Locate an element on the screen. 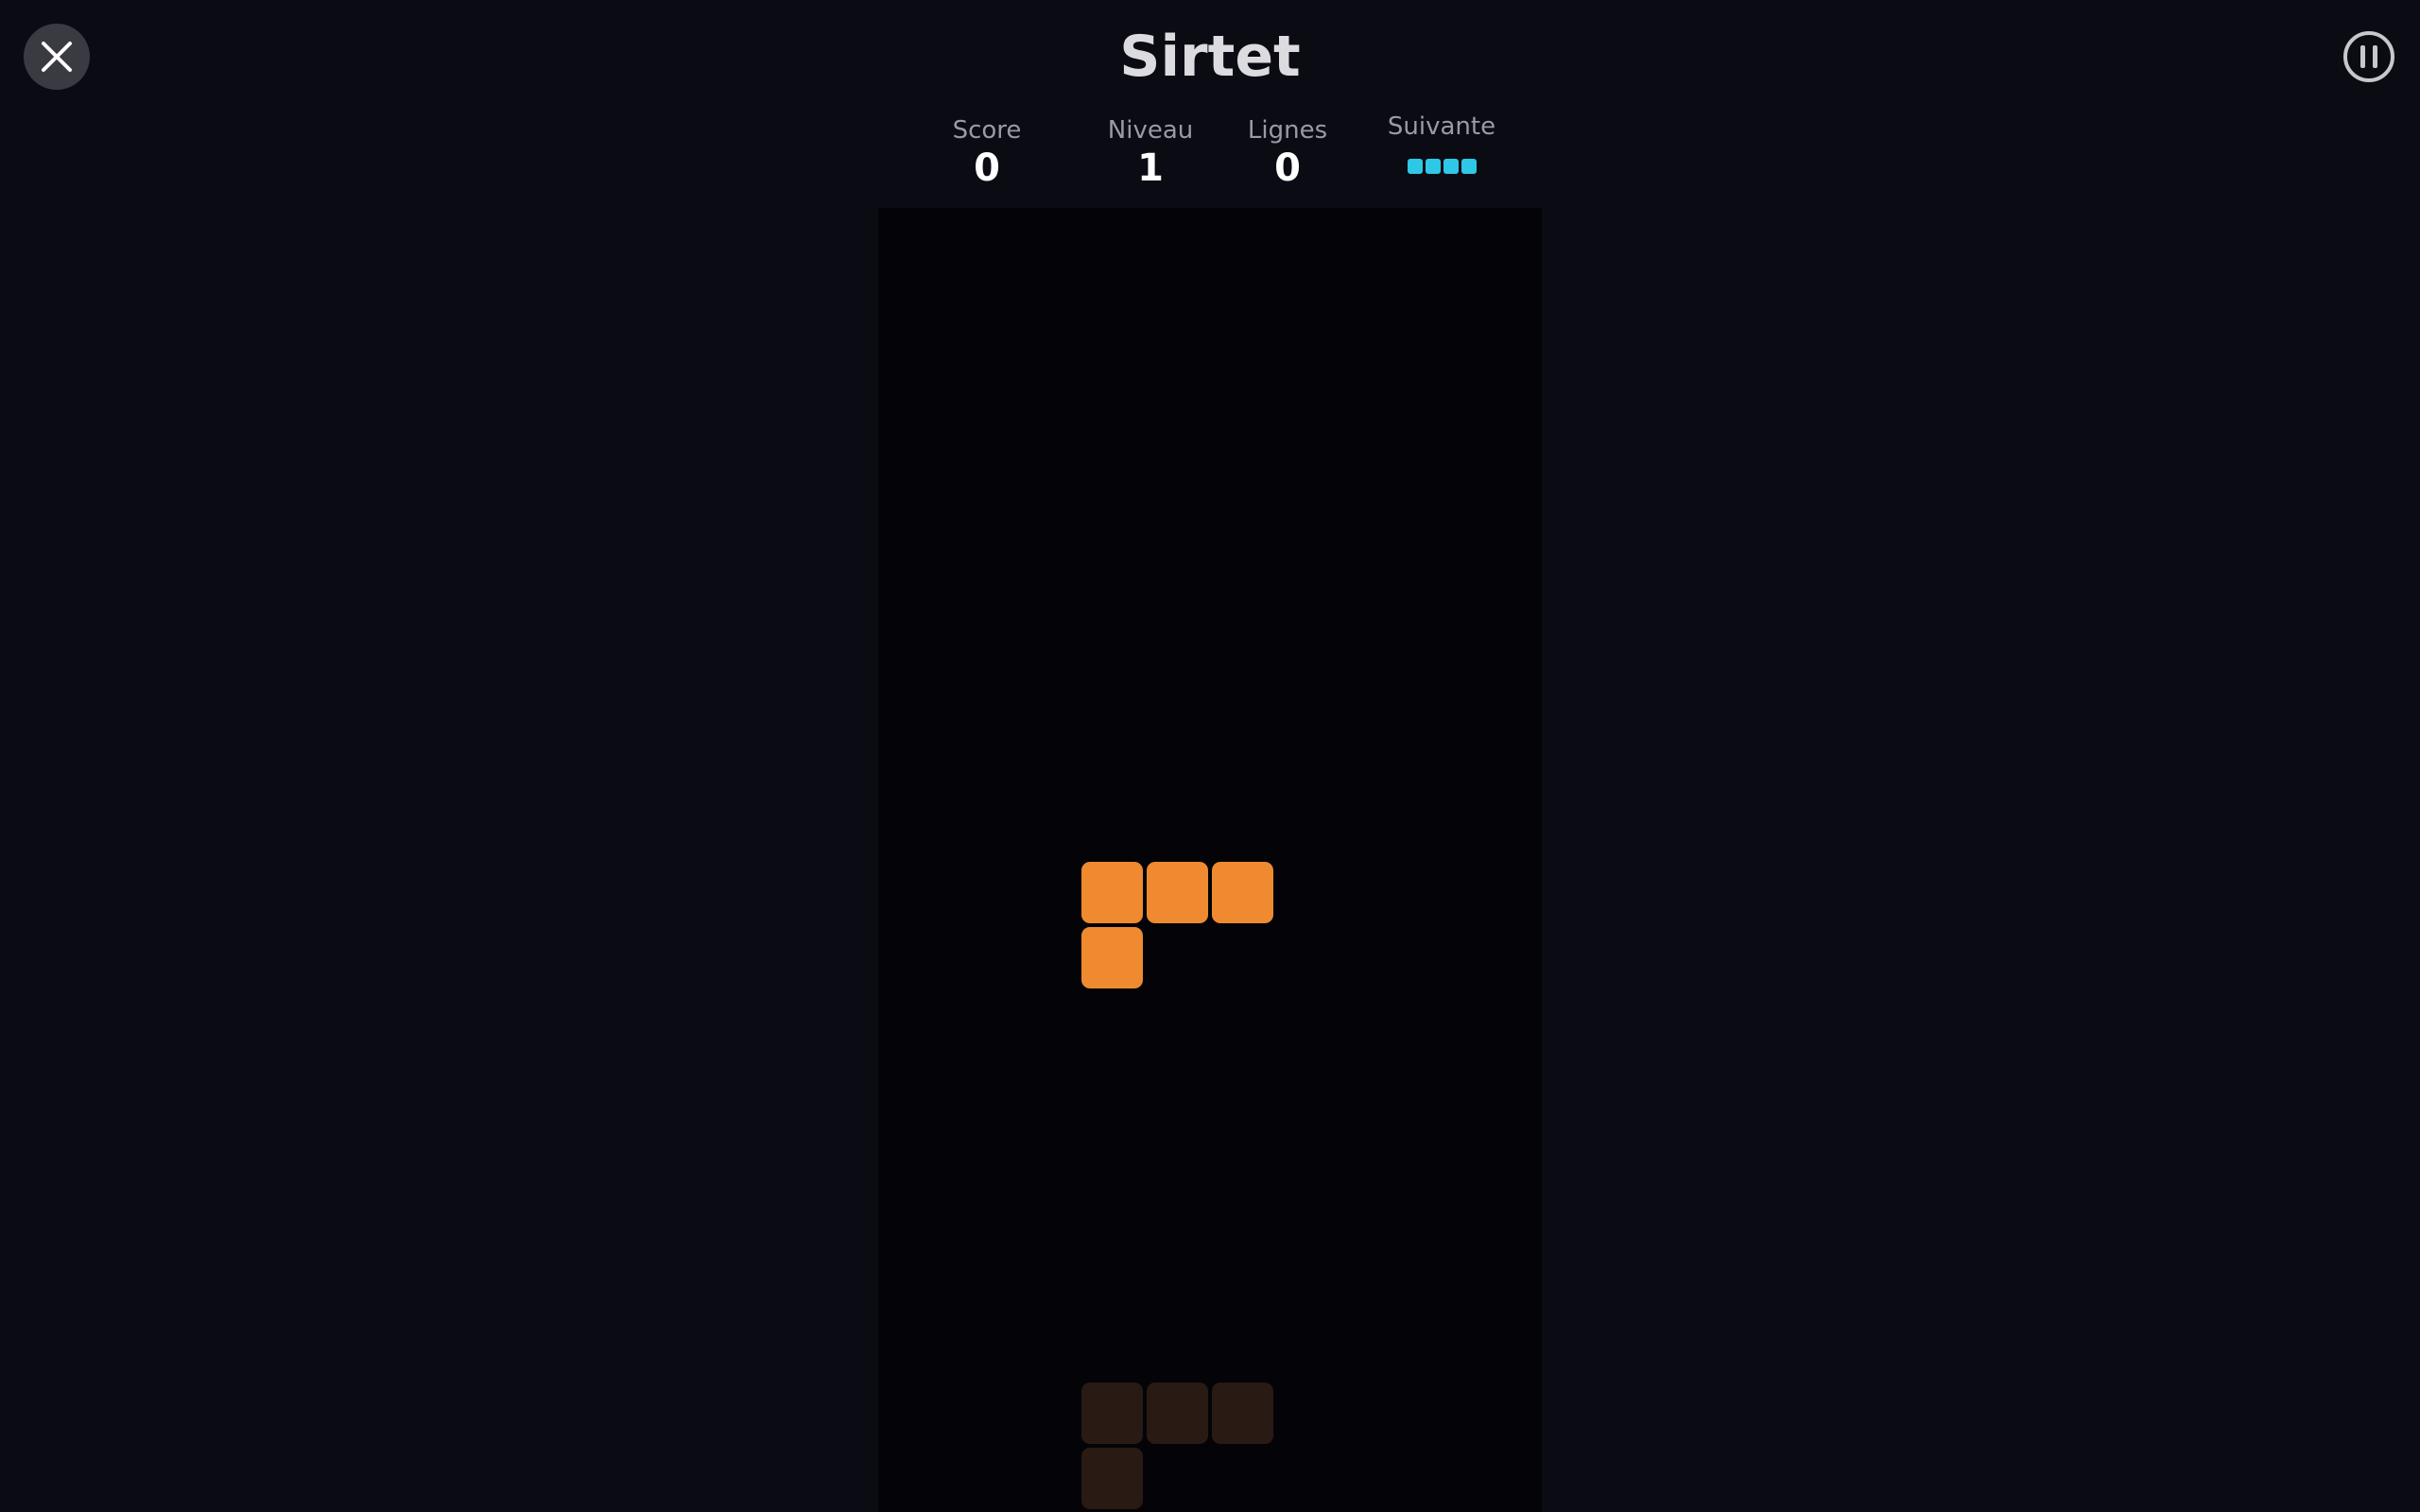  pause-button is located at coordinates (2369, 56).